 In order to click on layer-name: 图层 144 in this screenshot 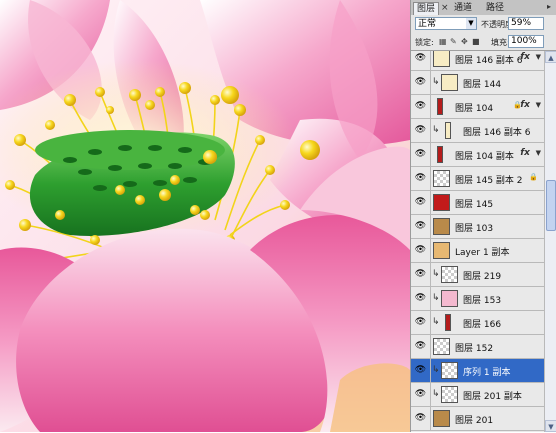, I will do `click(482, 83)`.